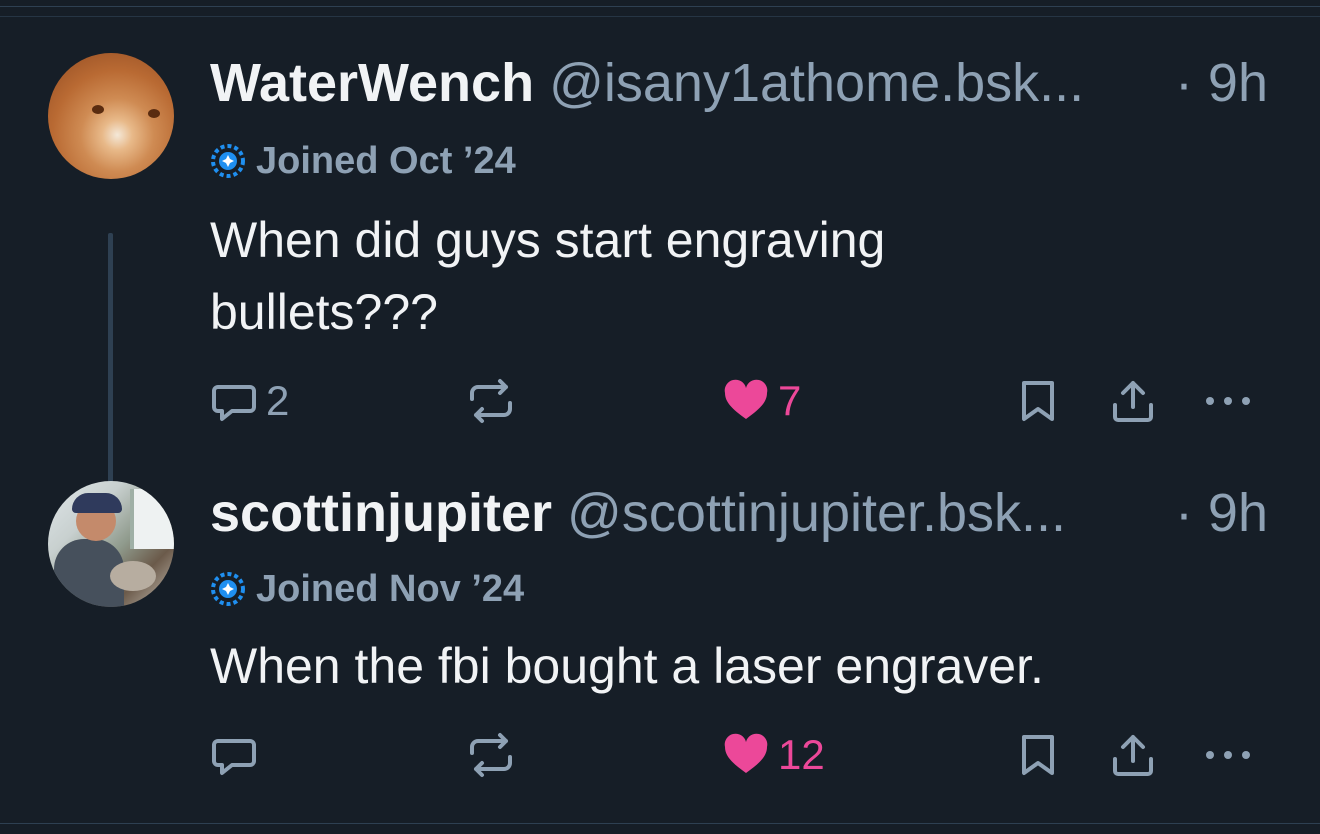 The height and width of the screenshot is (834, 1320). I want to click on joined-badge: Joined Oct ’24, so click(363, 161).